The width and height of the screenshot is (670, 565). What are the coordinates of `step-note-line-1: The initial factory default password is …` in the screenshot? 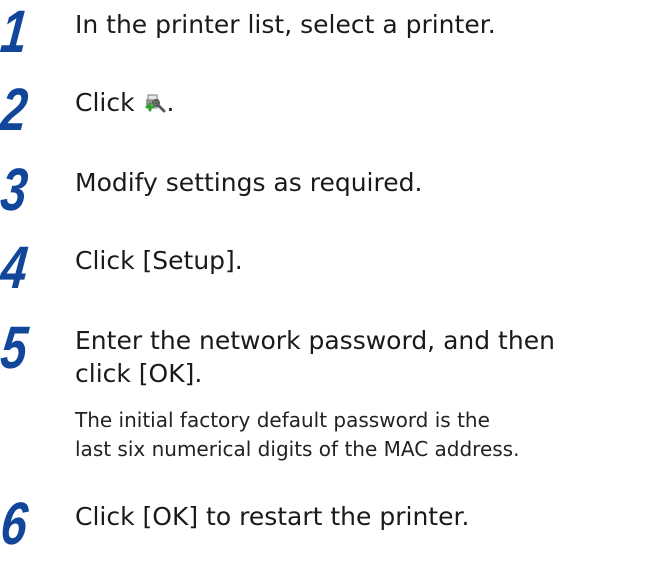 It's located at (282, 420).